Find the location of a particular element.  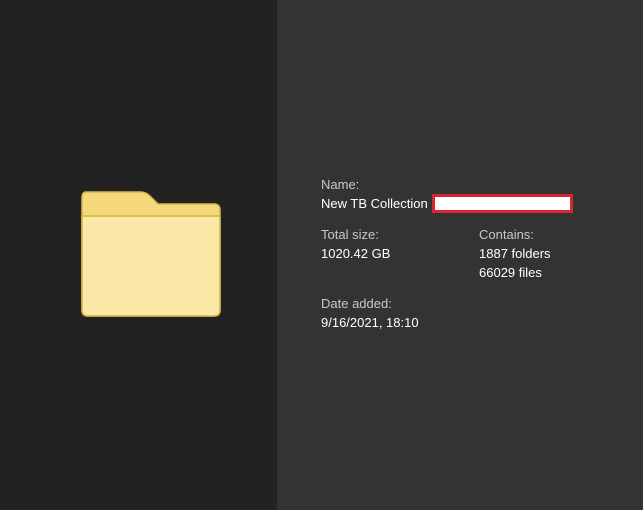

contains-folders: 1887 folders is located at coordinates (515, 253).